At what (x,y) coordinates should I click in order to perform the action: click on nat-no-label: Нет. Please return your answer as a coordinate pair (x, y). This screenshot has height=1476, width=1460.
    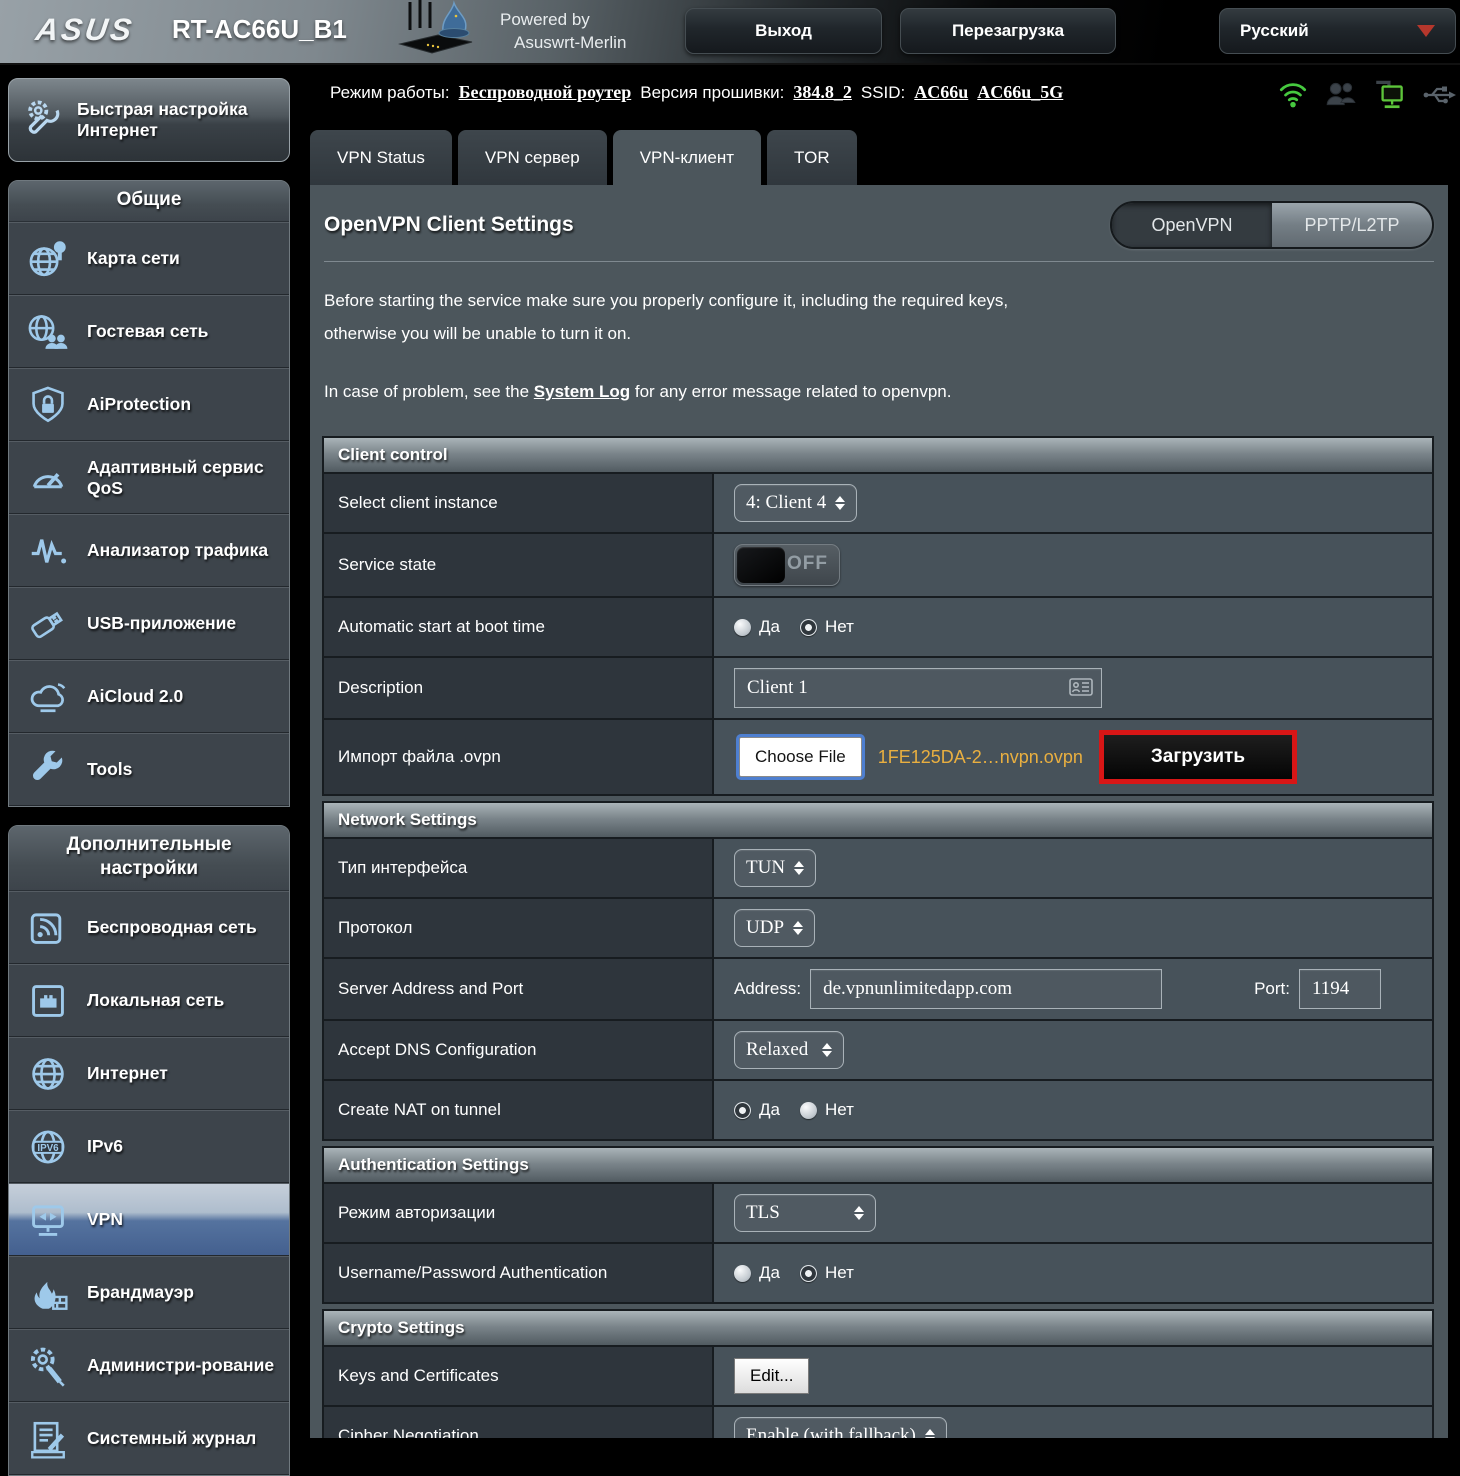
    Looking at the image, I should click on (839, 1109).